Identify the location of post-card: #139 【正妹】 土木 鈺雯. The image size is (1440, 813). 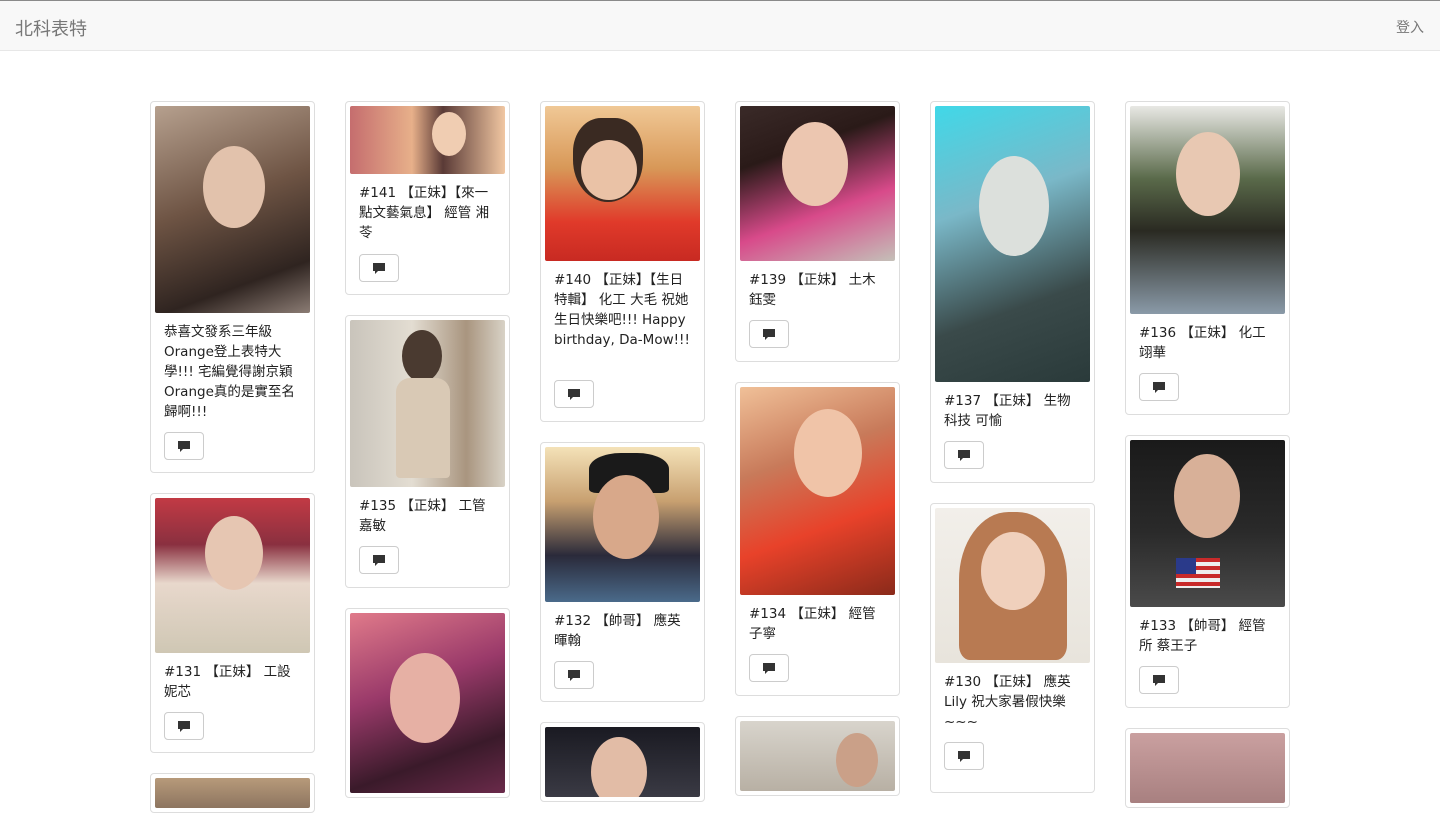
(817, 231).